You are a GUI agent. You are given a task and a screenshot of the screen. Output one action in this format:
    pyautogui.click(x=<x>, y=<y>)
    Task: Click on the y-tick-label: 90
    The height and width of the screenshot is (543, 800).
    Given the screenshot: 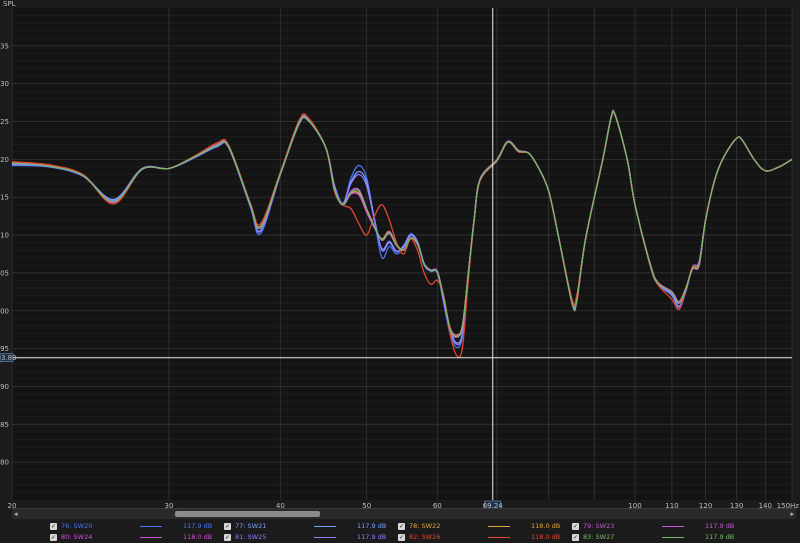 What is the action you would take?
    pyautogui.click(x=4, y=387)
    